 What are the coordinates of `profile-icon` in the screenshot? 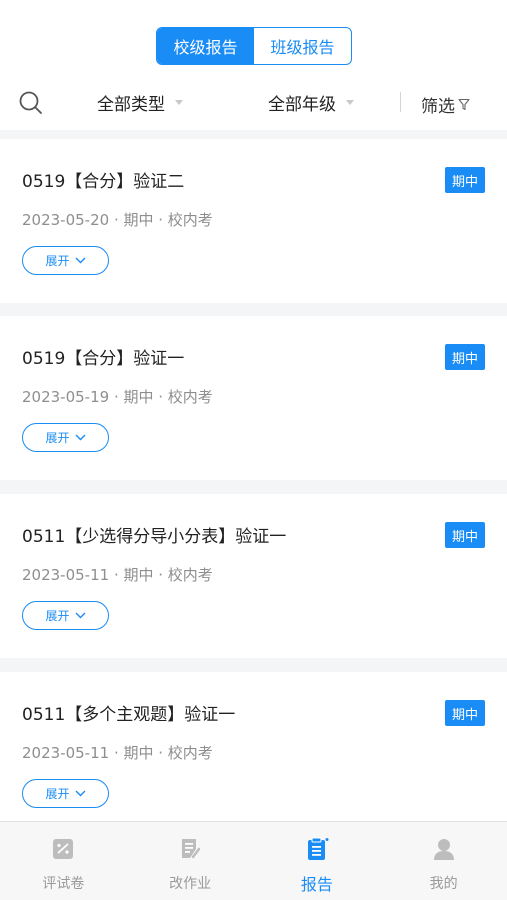 It's located at (443, 849).